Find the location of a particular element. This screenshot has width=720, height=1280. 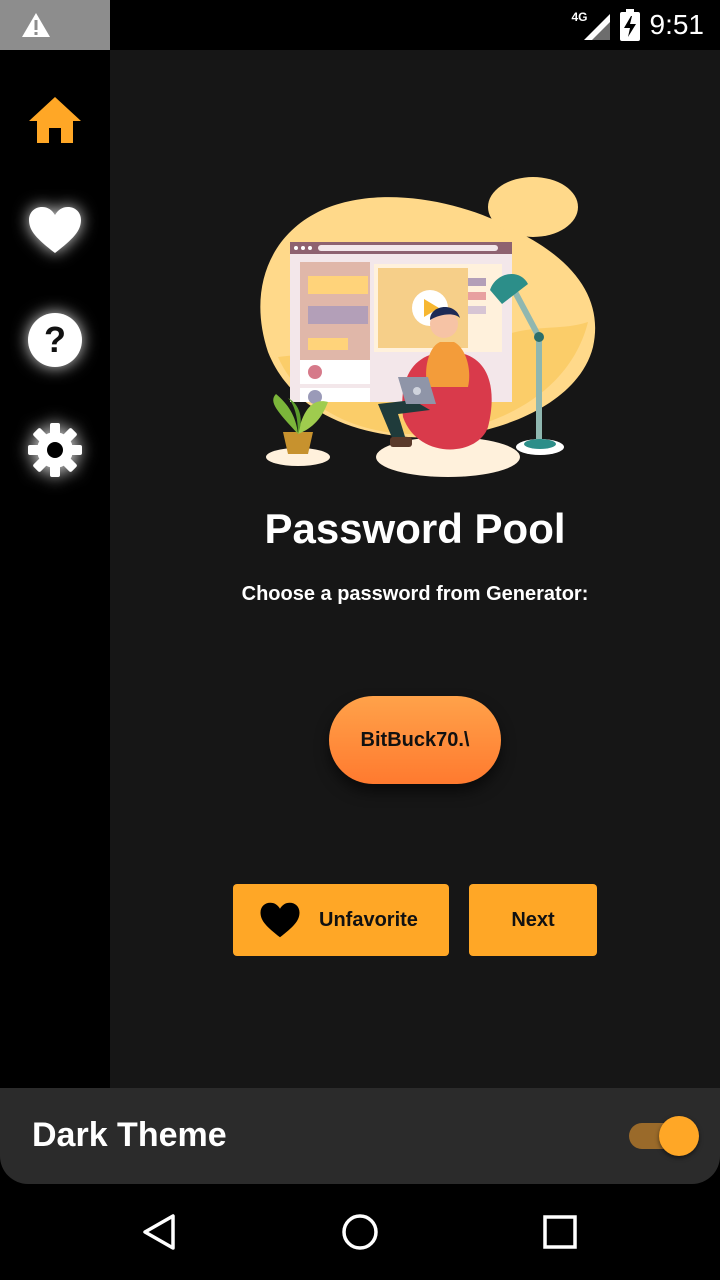

next-button: Next is located at coordinates (533, 920).